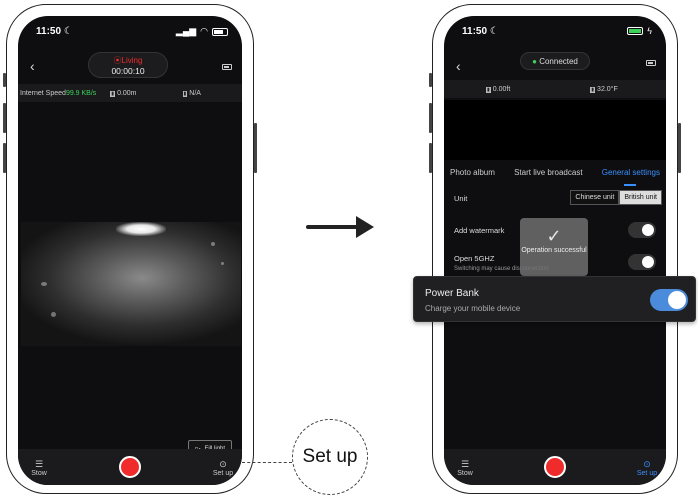 Image resolution: width=698 pixels, height=497 pixels. I want to click on camera-preview, so click(555, 130).